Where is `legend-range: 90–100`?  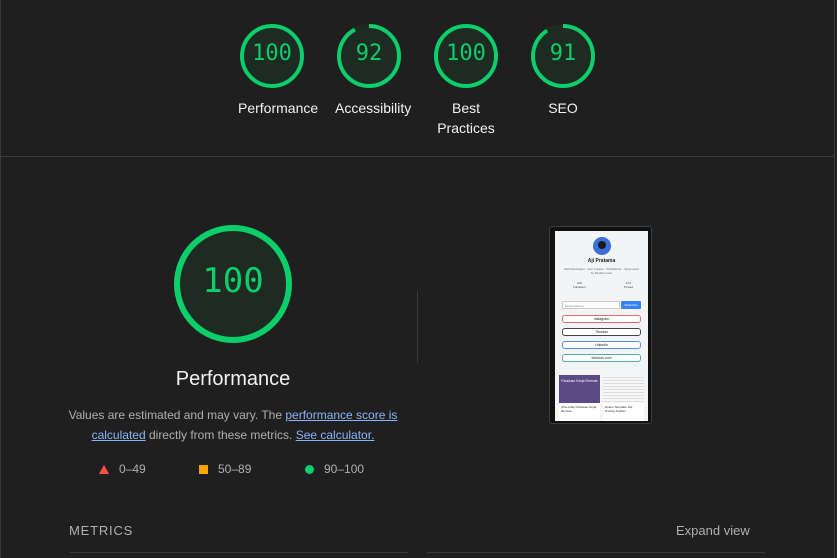
legend-range: 90–100 is located at coordinates (344, 469).